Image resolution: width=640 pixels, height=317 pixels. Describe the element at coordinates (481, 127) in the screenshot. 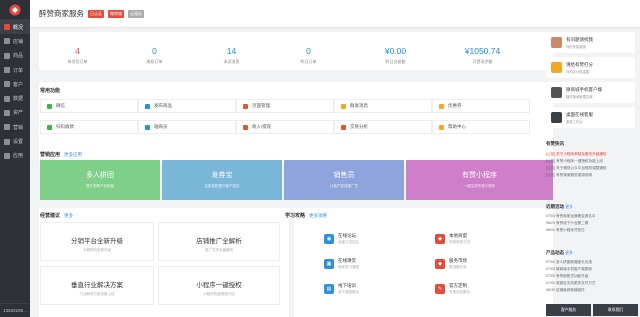

I see `function-help: 帮助中心` at that location.